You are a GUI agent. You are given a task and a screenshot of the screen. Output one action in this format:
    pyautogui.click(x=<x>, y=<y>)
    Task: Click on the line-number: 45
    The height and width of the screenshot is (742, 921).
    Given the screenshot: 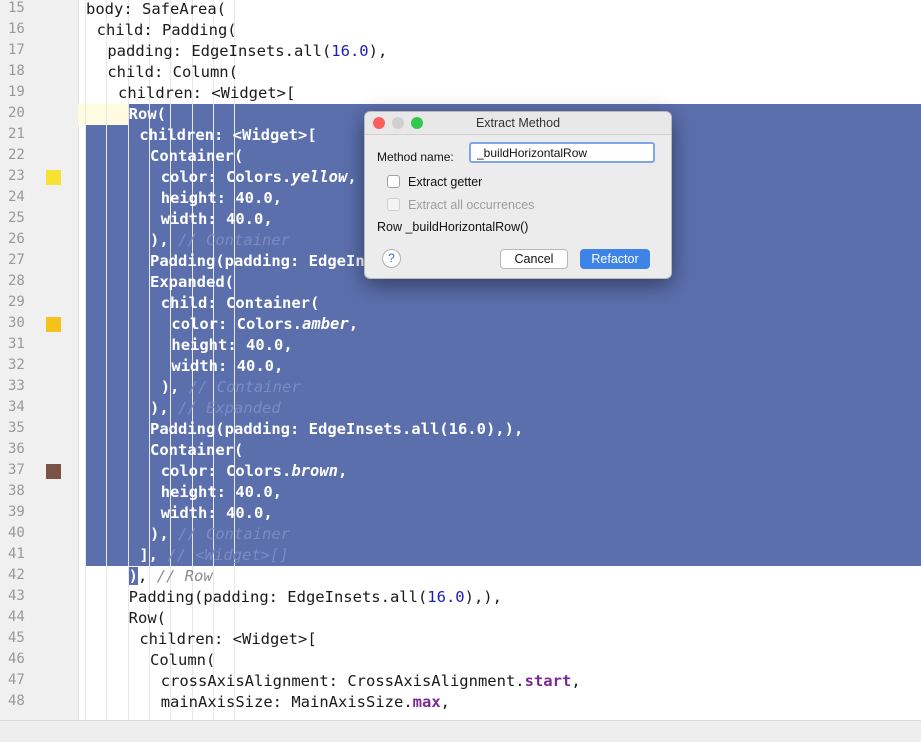 What is the action you would take?
    pyautogui.click(x=16, y=638)
    